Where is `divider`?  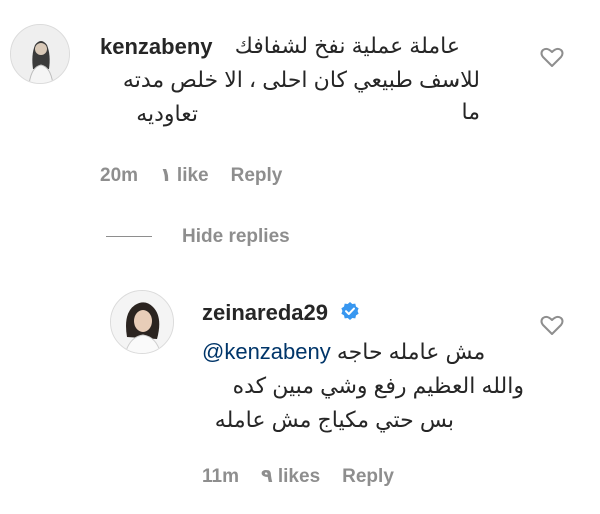
divider is located at coordinates (129, 237).